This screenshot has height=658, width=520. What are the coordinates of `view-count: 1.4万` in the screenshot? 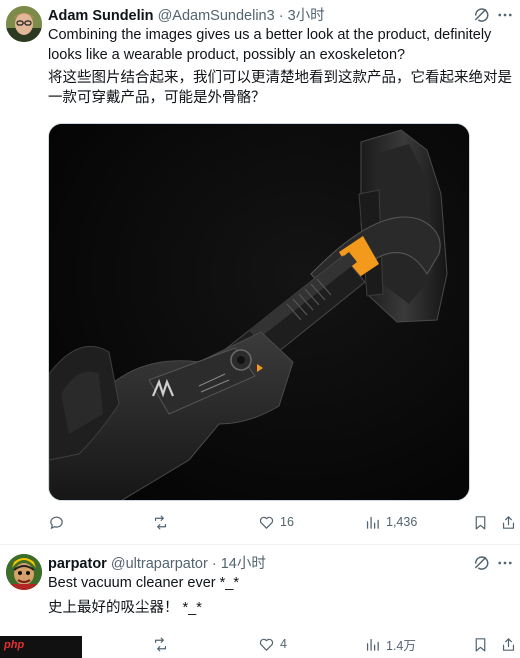 It's located at (401, 645).